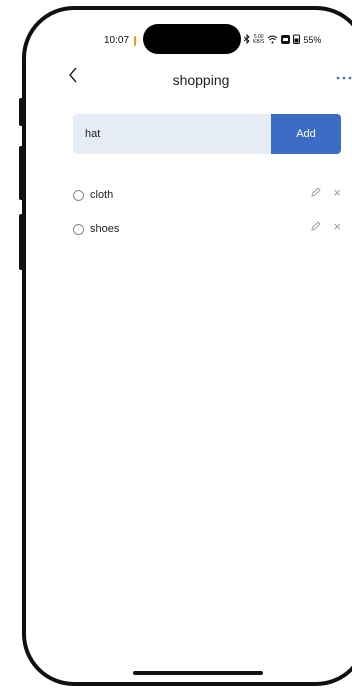 This screenshot has width=352, height=692. Describe the element at coordinates (272, 40) in the screenshot. I see `wifi-icon` at that location.